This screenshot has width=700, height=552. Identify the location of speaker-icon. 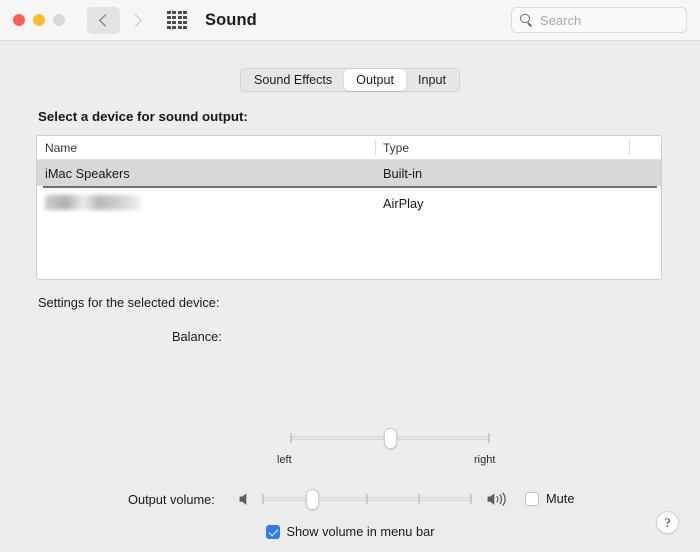
(246, 502).